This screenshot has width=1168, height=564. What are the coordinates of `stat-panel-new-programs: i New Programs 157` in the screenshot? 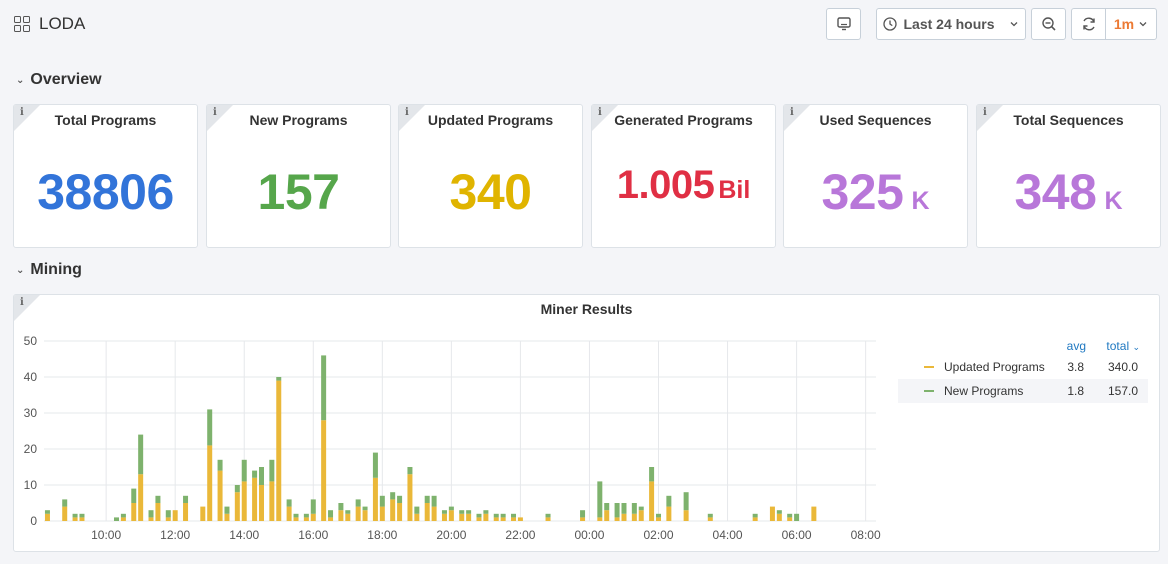 It's located at (298, 176).